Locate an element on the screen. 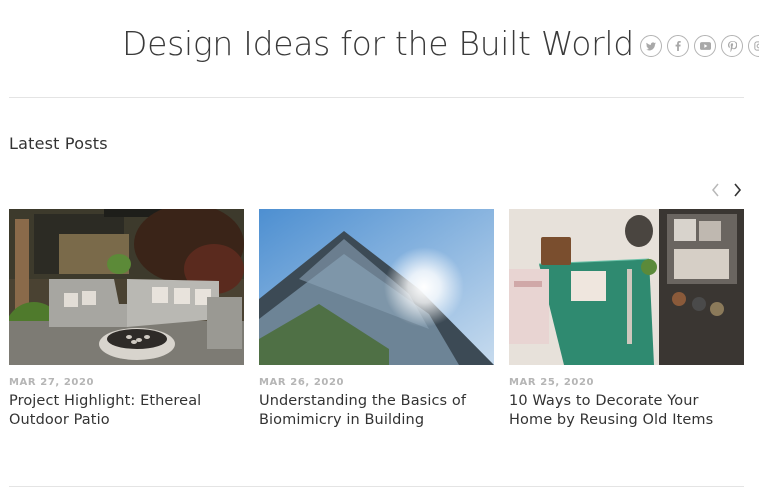  site-title: Design Ideas for the Built World is located at coordinates (378, 43).